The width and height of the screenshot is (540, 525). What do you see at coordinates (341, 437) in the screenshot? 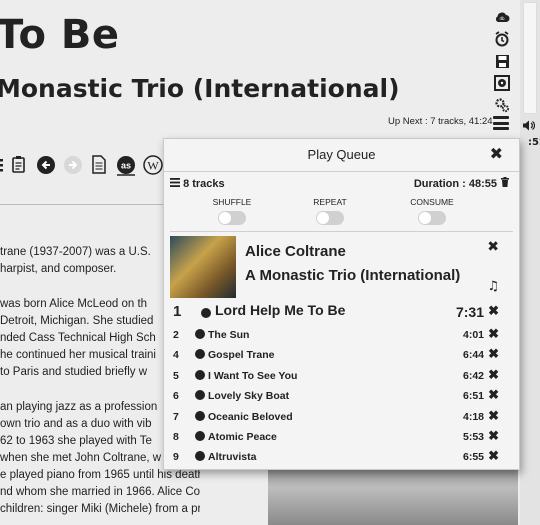
I see `track-row: 8 Atomic Peace 5:53 ✖` at bounding box center [341, 437].